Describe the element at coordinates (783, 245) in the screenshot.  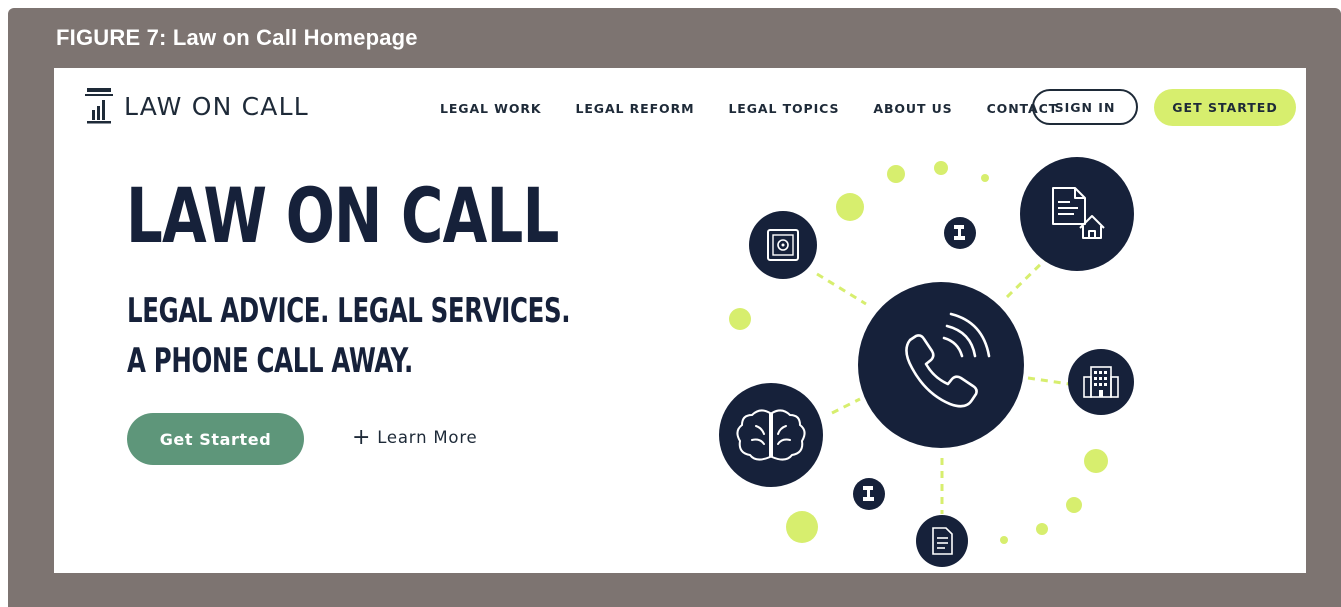
I see `safe-icon` at that location.